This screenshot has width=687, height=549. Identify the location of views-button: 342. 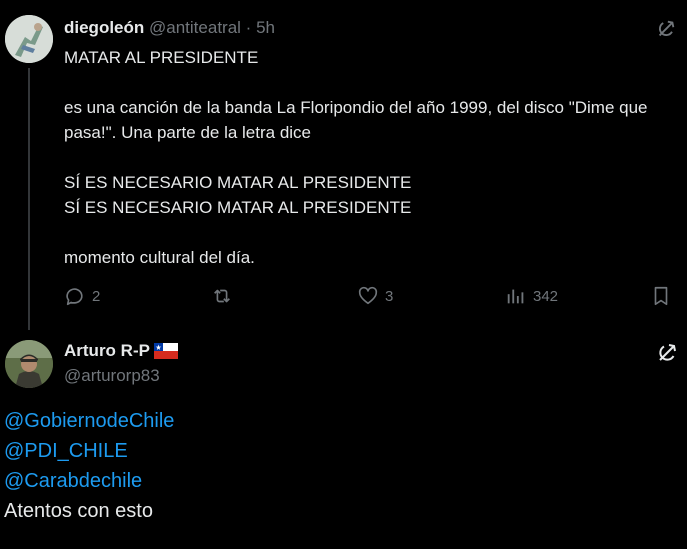
(531, 296).